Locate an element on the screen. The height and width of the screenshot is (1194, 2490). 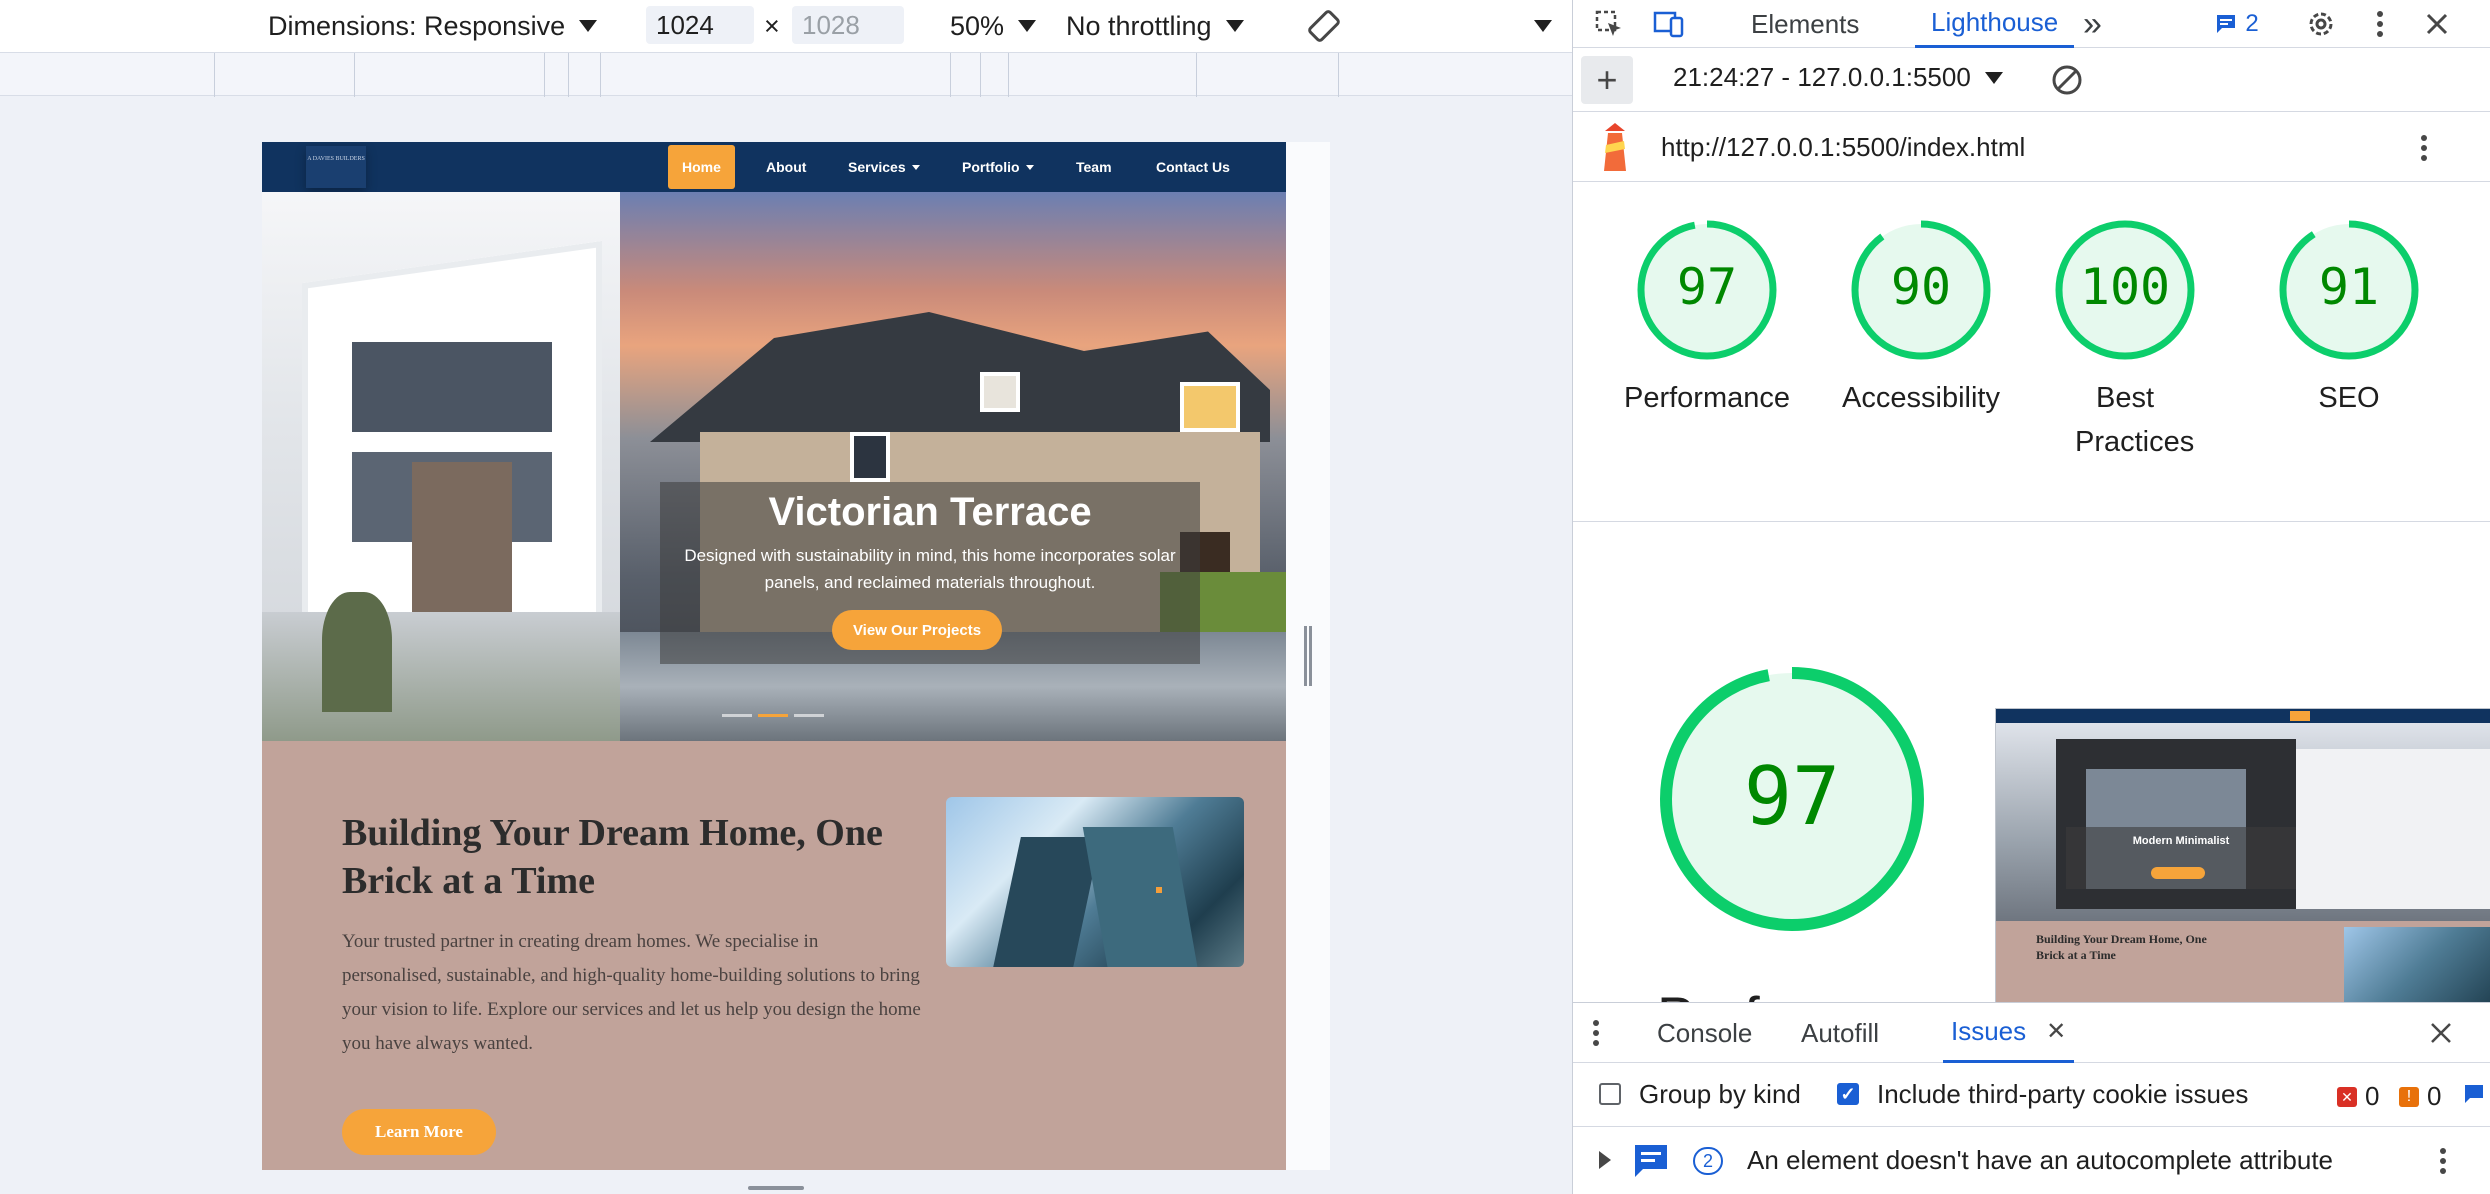
drawer-tab-console: Console is located at coordinates (1704, 1033).